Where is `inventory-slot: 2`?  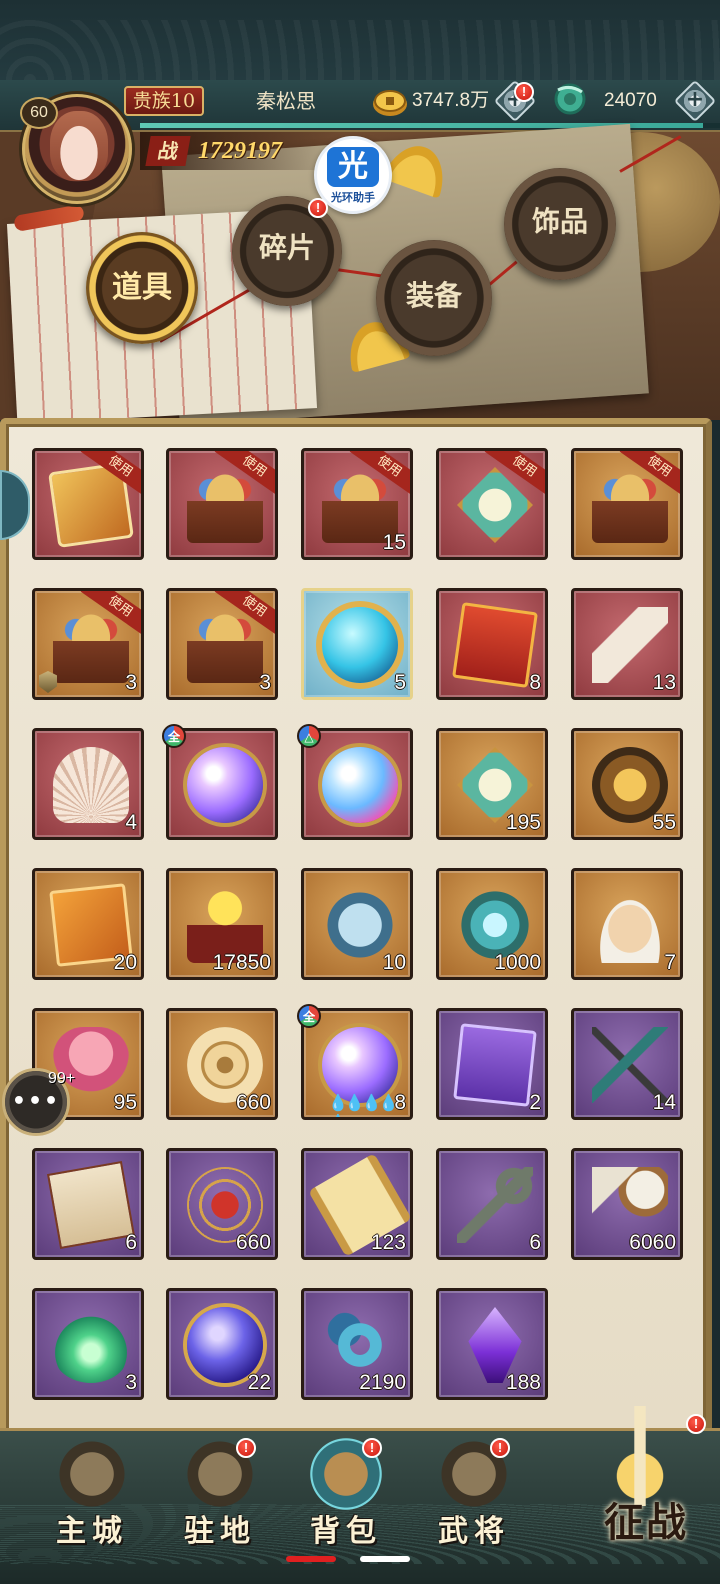
inventory-slot: 2 is located at coordinates (492, 1064).